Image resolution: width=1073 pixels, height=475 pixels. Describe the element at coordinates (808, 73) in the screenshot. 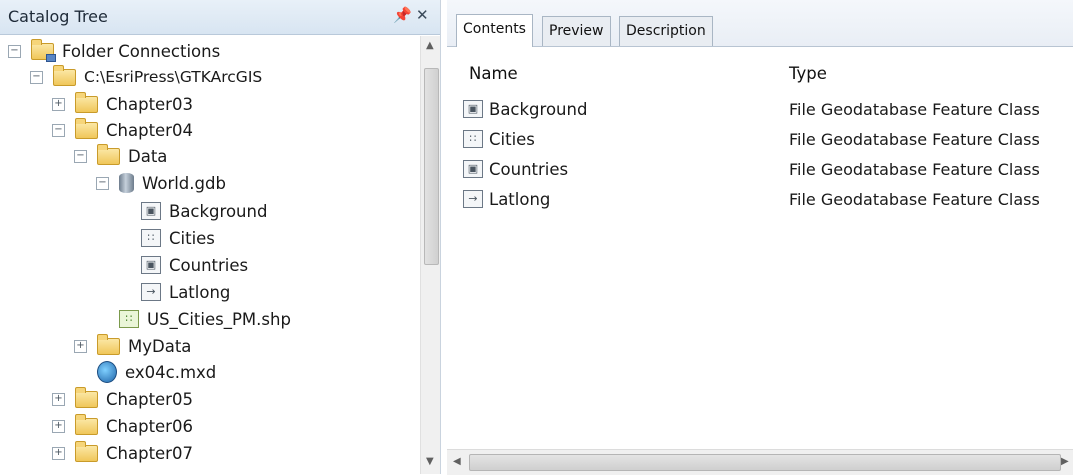

I see `column-header-type: Type` at that location.